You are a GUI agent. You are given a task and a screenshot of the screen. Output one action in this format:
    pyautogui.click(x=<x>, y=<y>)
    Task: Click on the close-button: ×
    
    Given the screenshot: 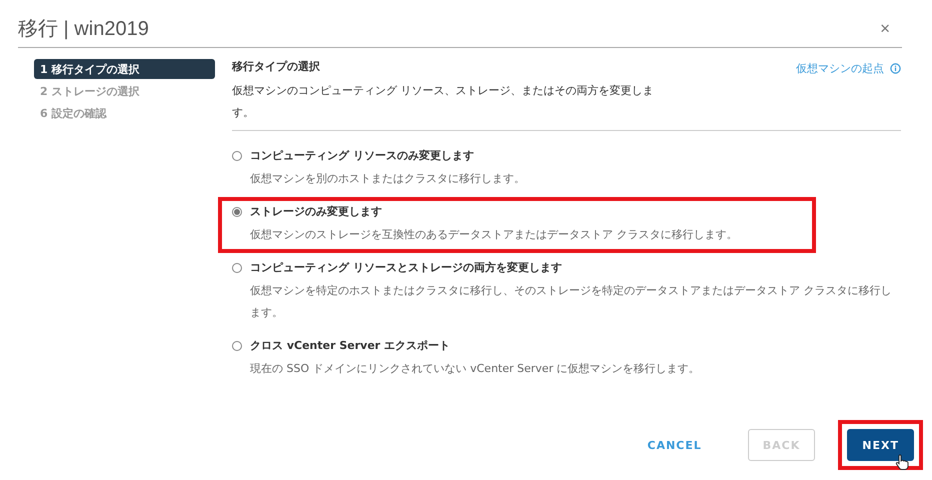 What is the action you would take?
    pyautogui.click(x=885, y=28)
    